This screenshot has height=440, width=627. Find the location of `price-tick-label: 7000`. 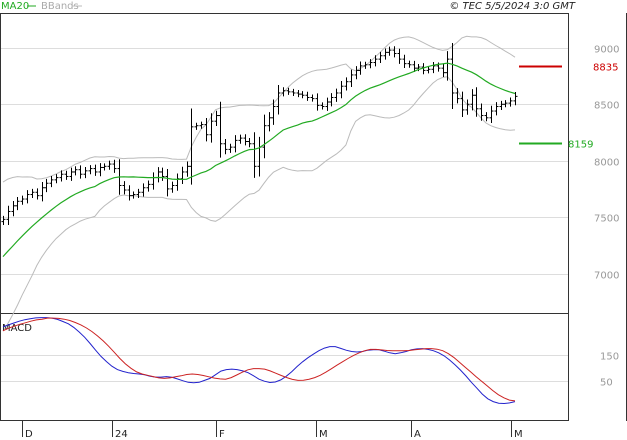

price-tick-label: 7000 is located at coordinates (606, 276).